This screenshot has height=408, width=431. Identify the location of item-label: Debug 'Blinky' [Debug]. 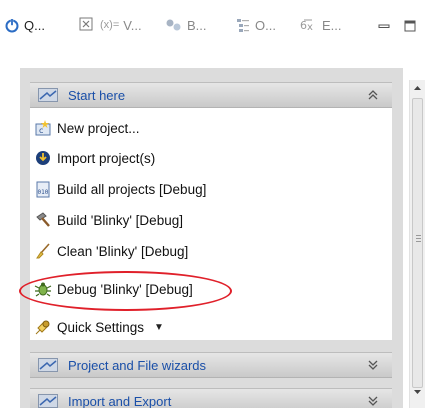
(125, 289).